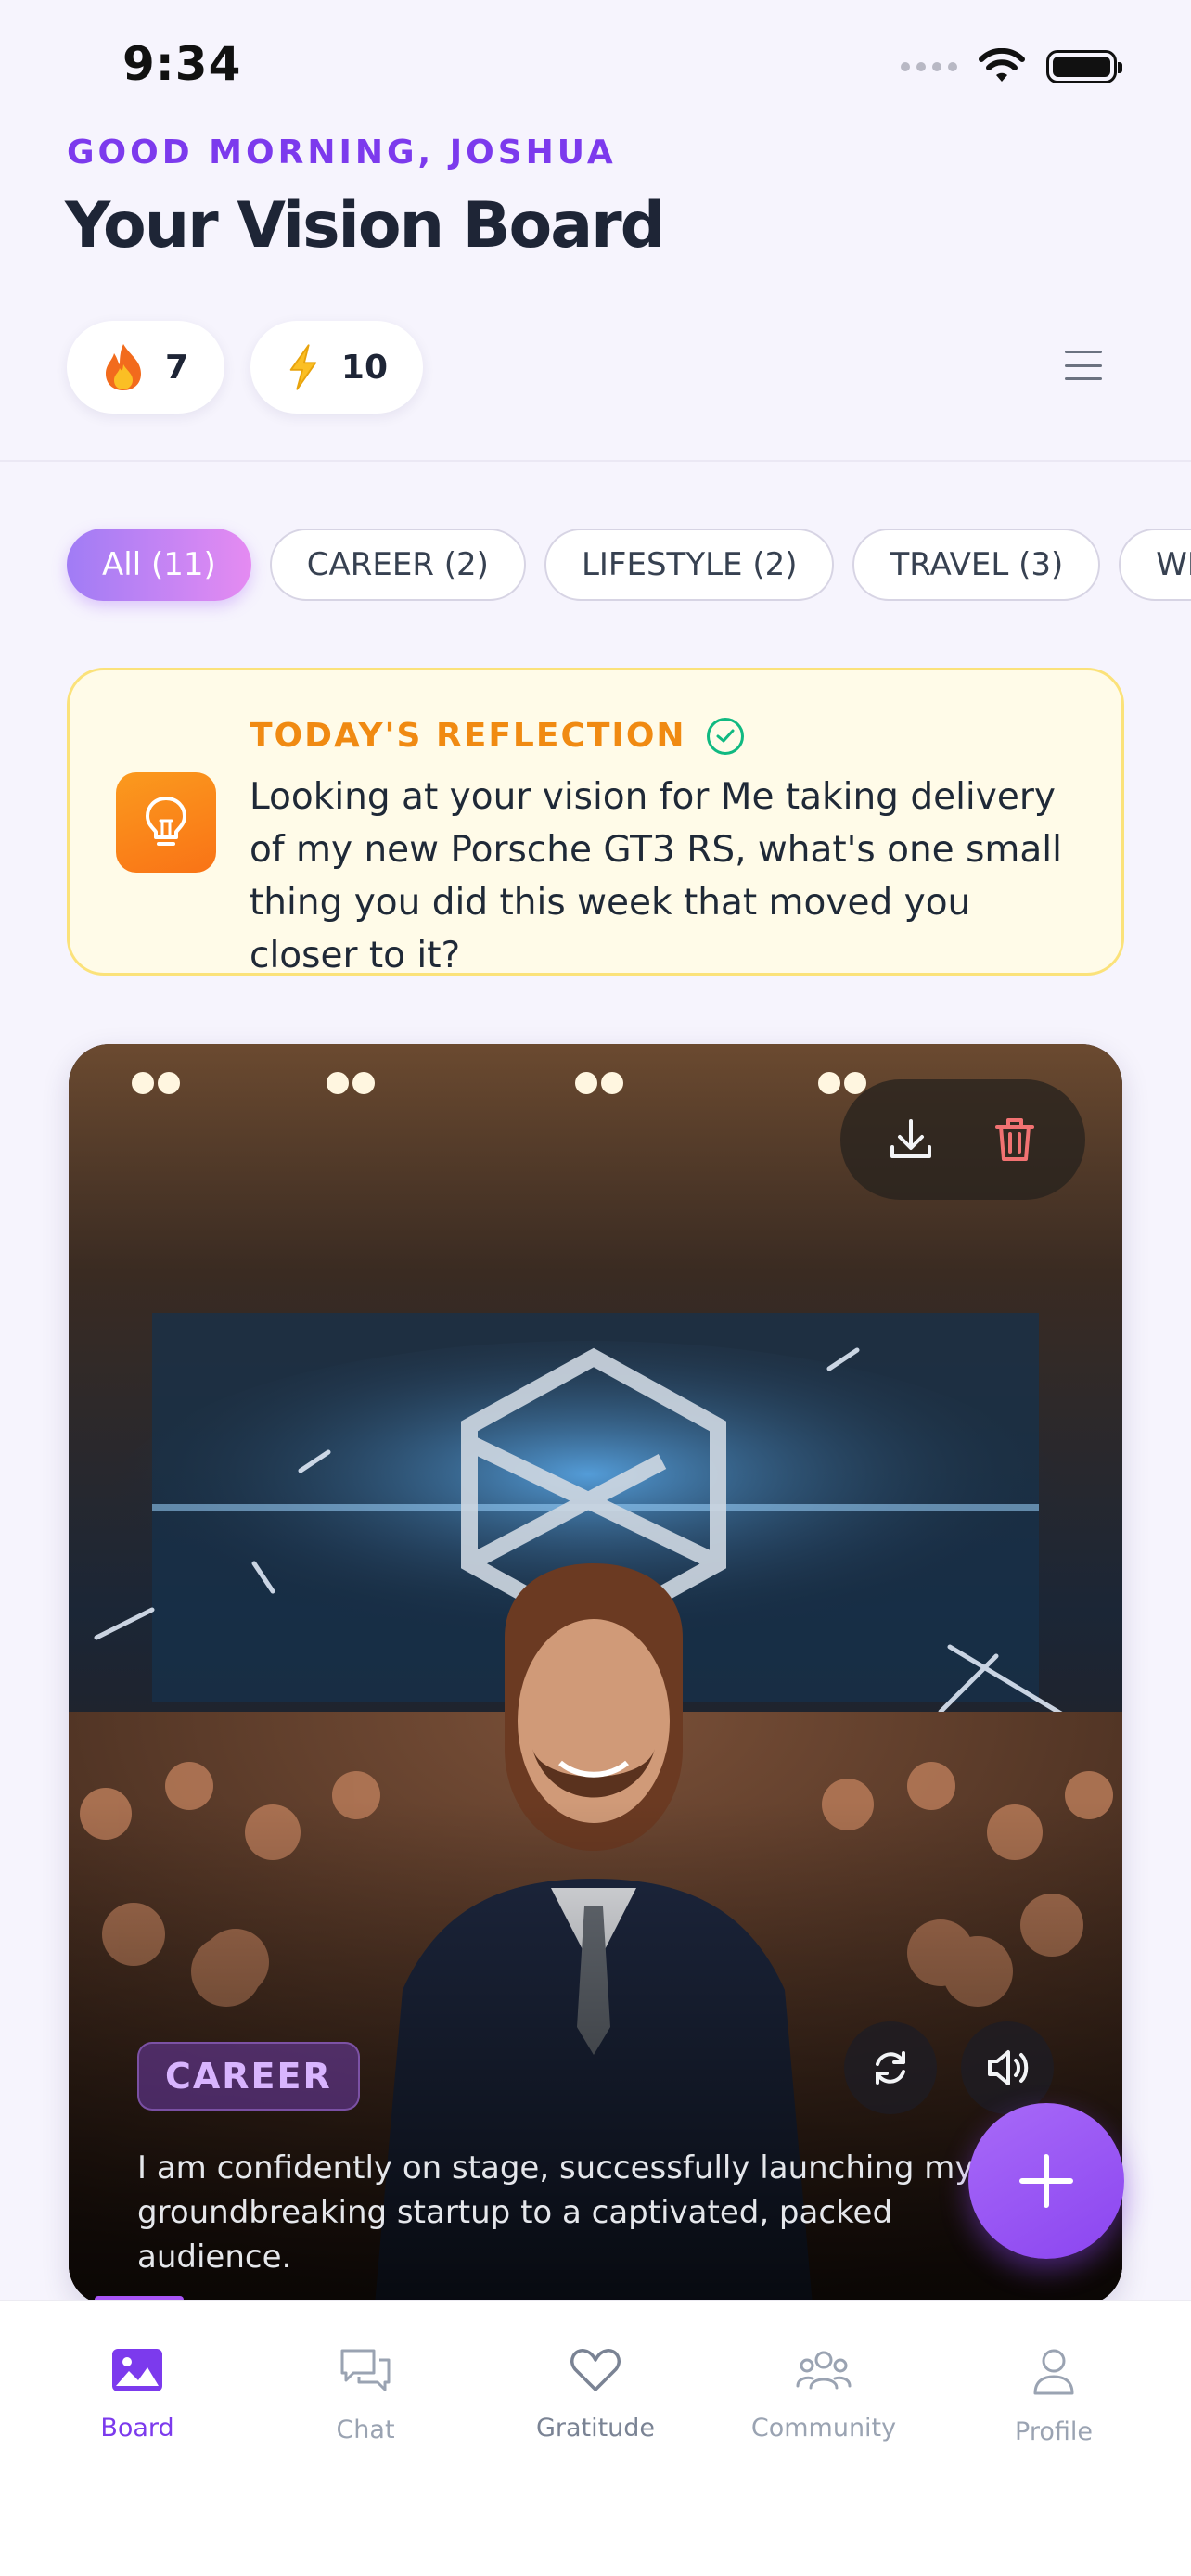 The image size is (1191, 2576). What do you see at coordinates (595, 2394) in the screenshot?
I see `tab-gratitude: Gratitude` at bounding box center [595, 2394].